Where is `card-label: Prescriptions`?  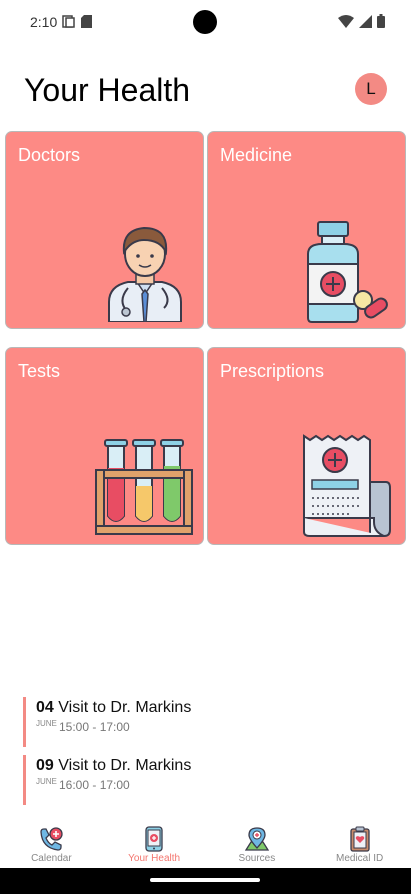 card-label: Prescriptions is located at coordinates (272, 371).